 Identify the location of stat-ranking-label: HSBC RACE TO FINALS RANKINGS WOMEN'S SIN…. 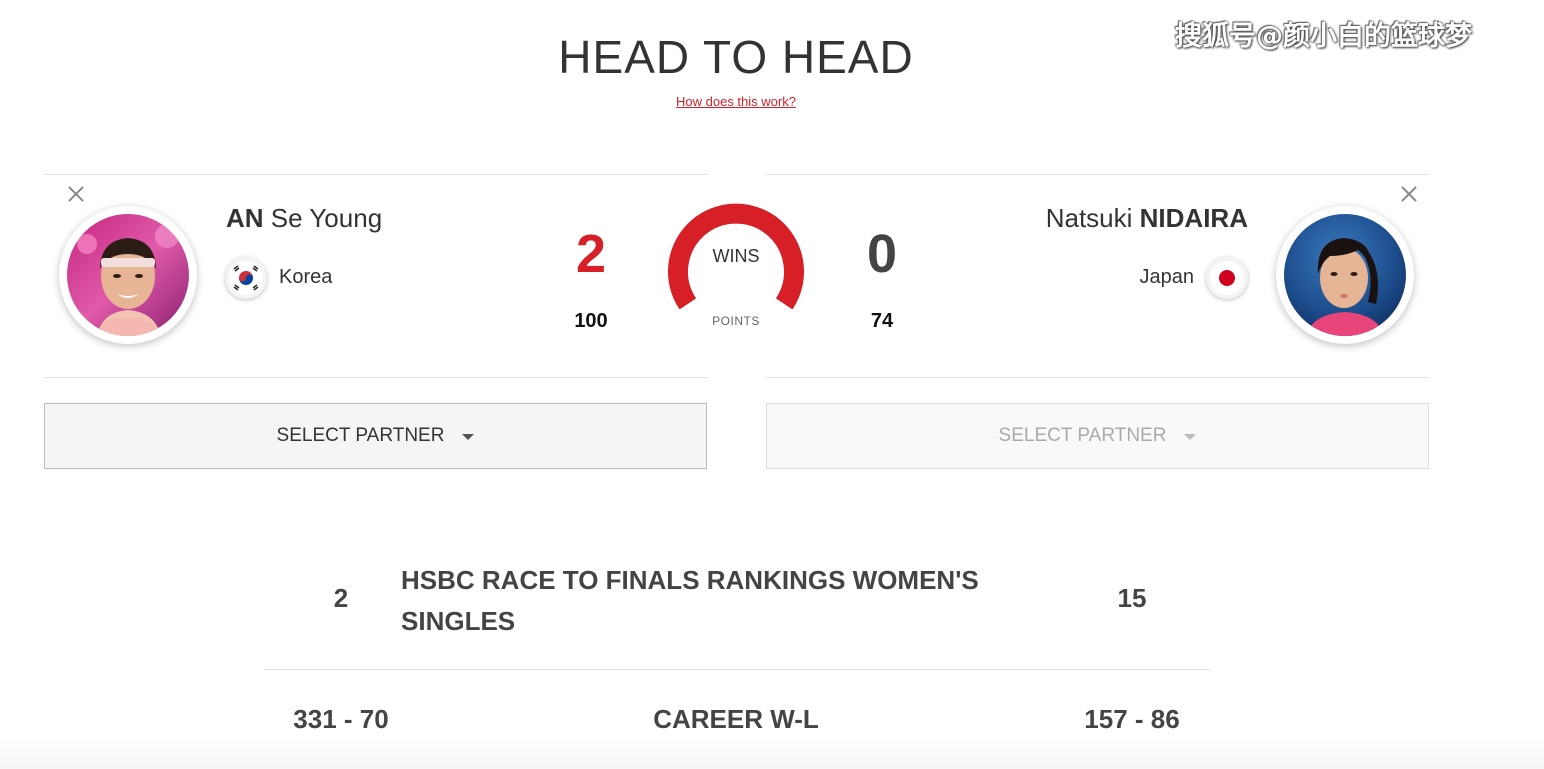
(690, 600).